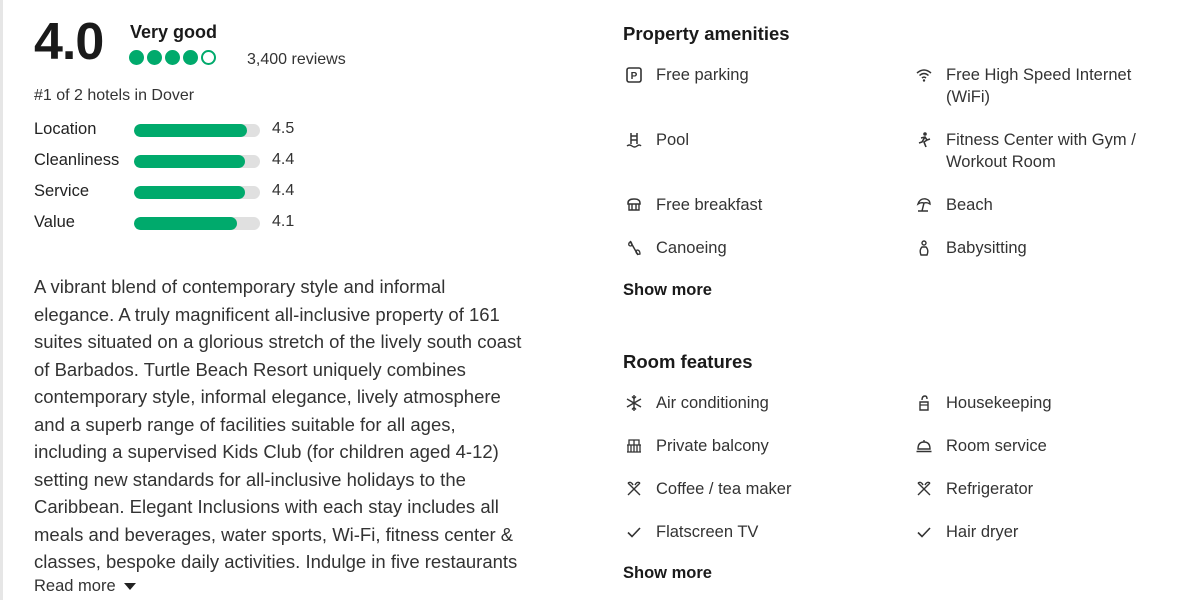  What do you see at coordinates (1039, 86) in the screenshot?
I see `amenity-label: Free High Speed Internet (WiFi)` at bounding box center [1039, 86].